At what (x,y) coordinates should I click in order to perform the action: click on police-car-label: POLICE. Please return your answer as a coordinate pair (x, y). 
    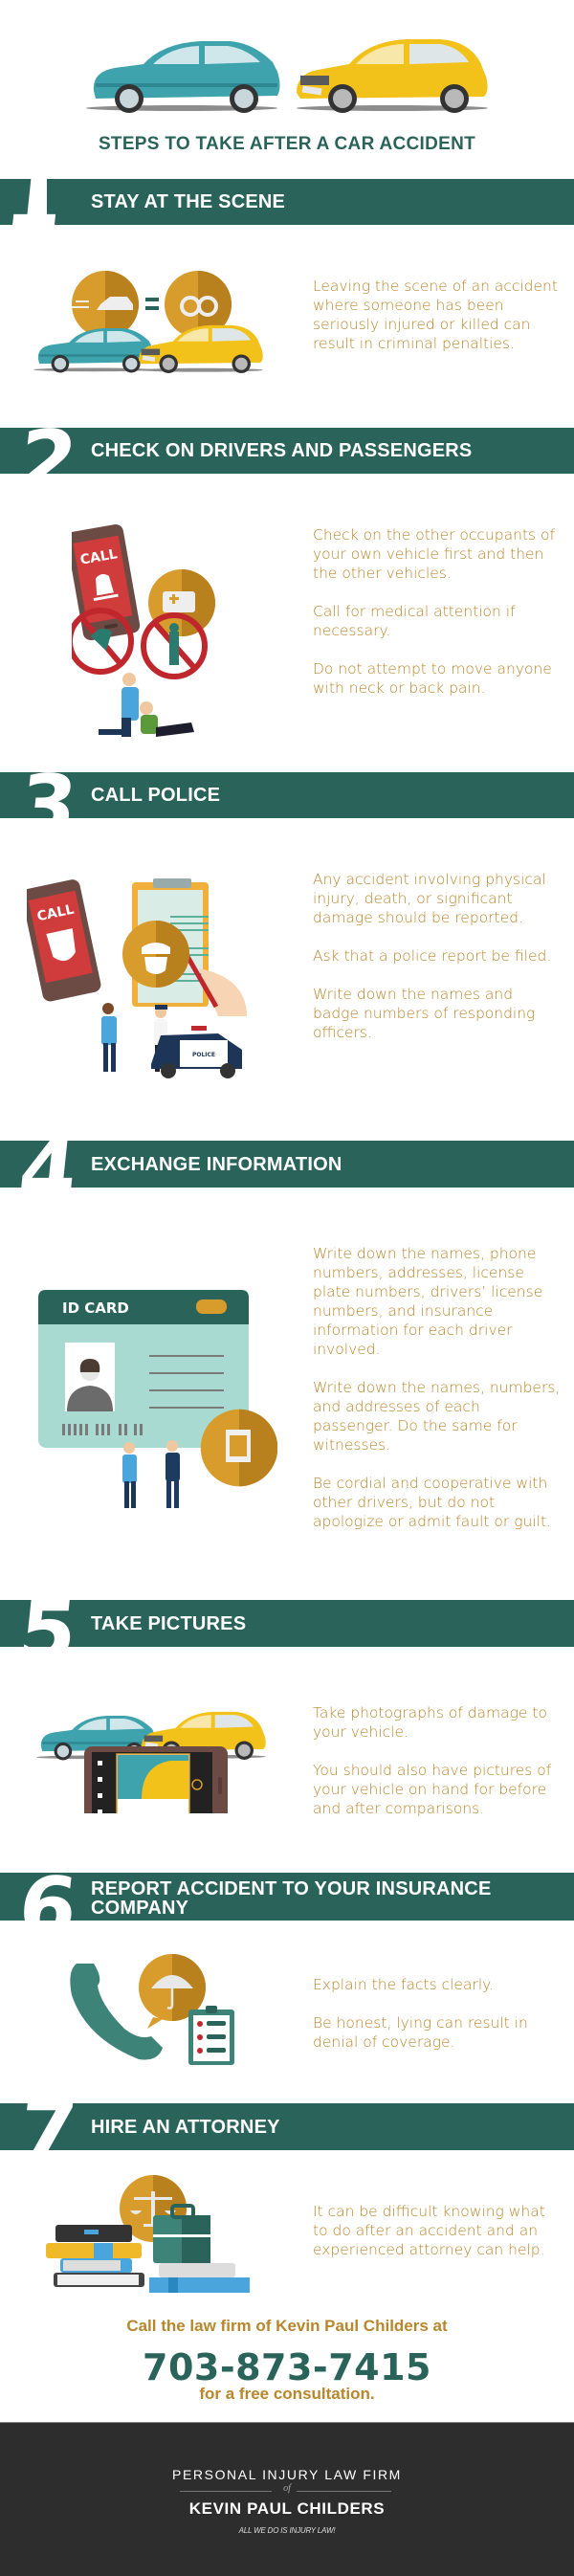
    Looking at the image, I should click on (204, 1055).